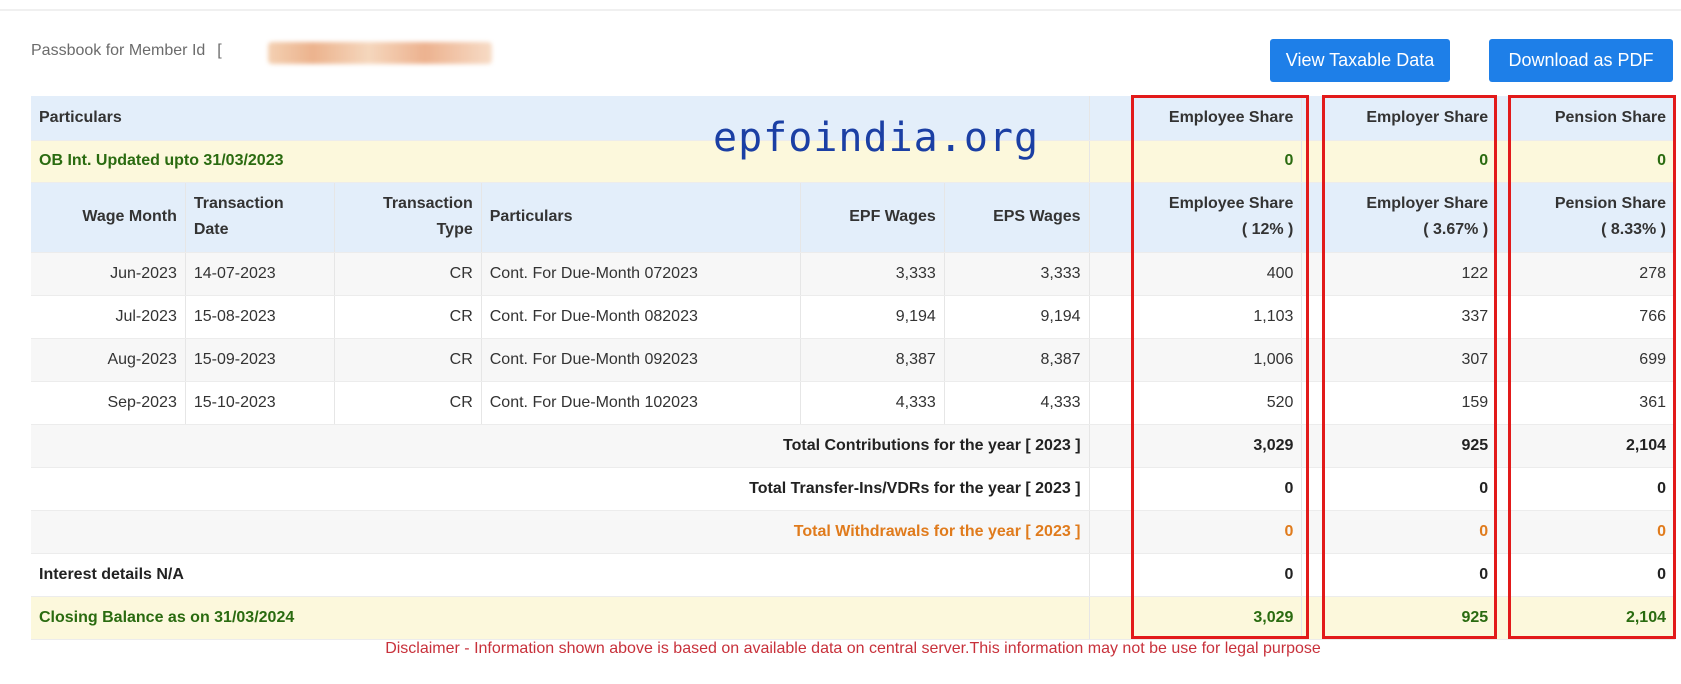 This screenshot has height=684, width=1681. I want to click on total-contributions-employee: 3,029, so click(1196, 446).